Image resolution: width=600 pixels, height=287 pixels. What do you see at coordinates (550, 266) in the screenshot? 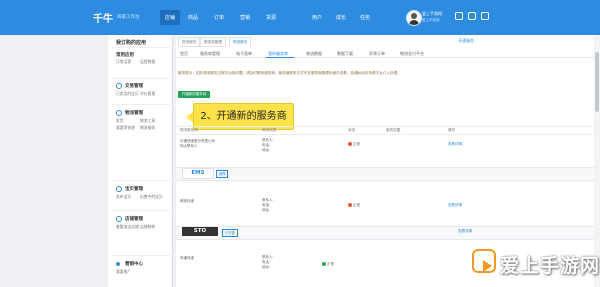
I see `watermark-text: 爱上手游网` at bounding box center [550, 266].